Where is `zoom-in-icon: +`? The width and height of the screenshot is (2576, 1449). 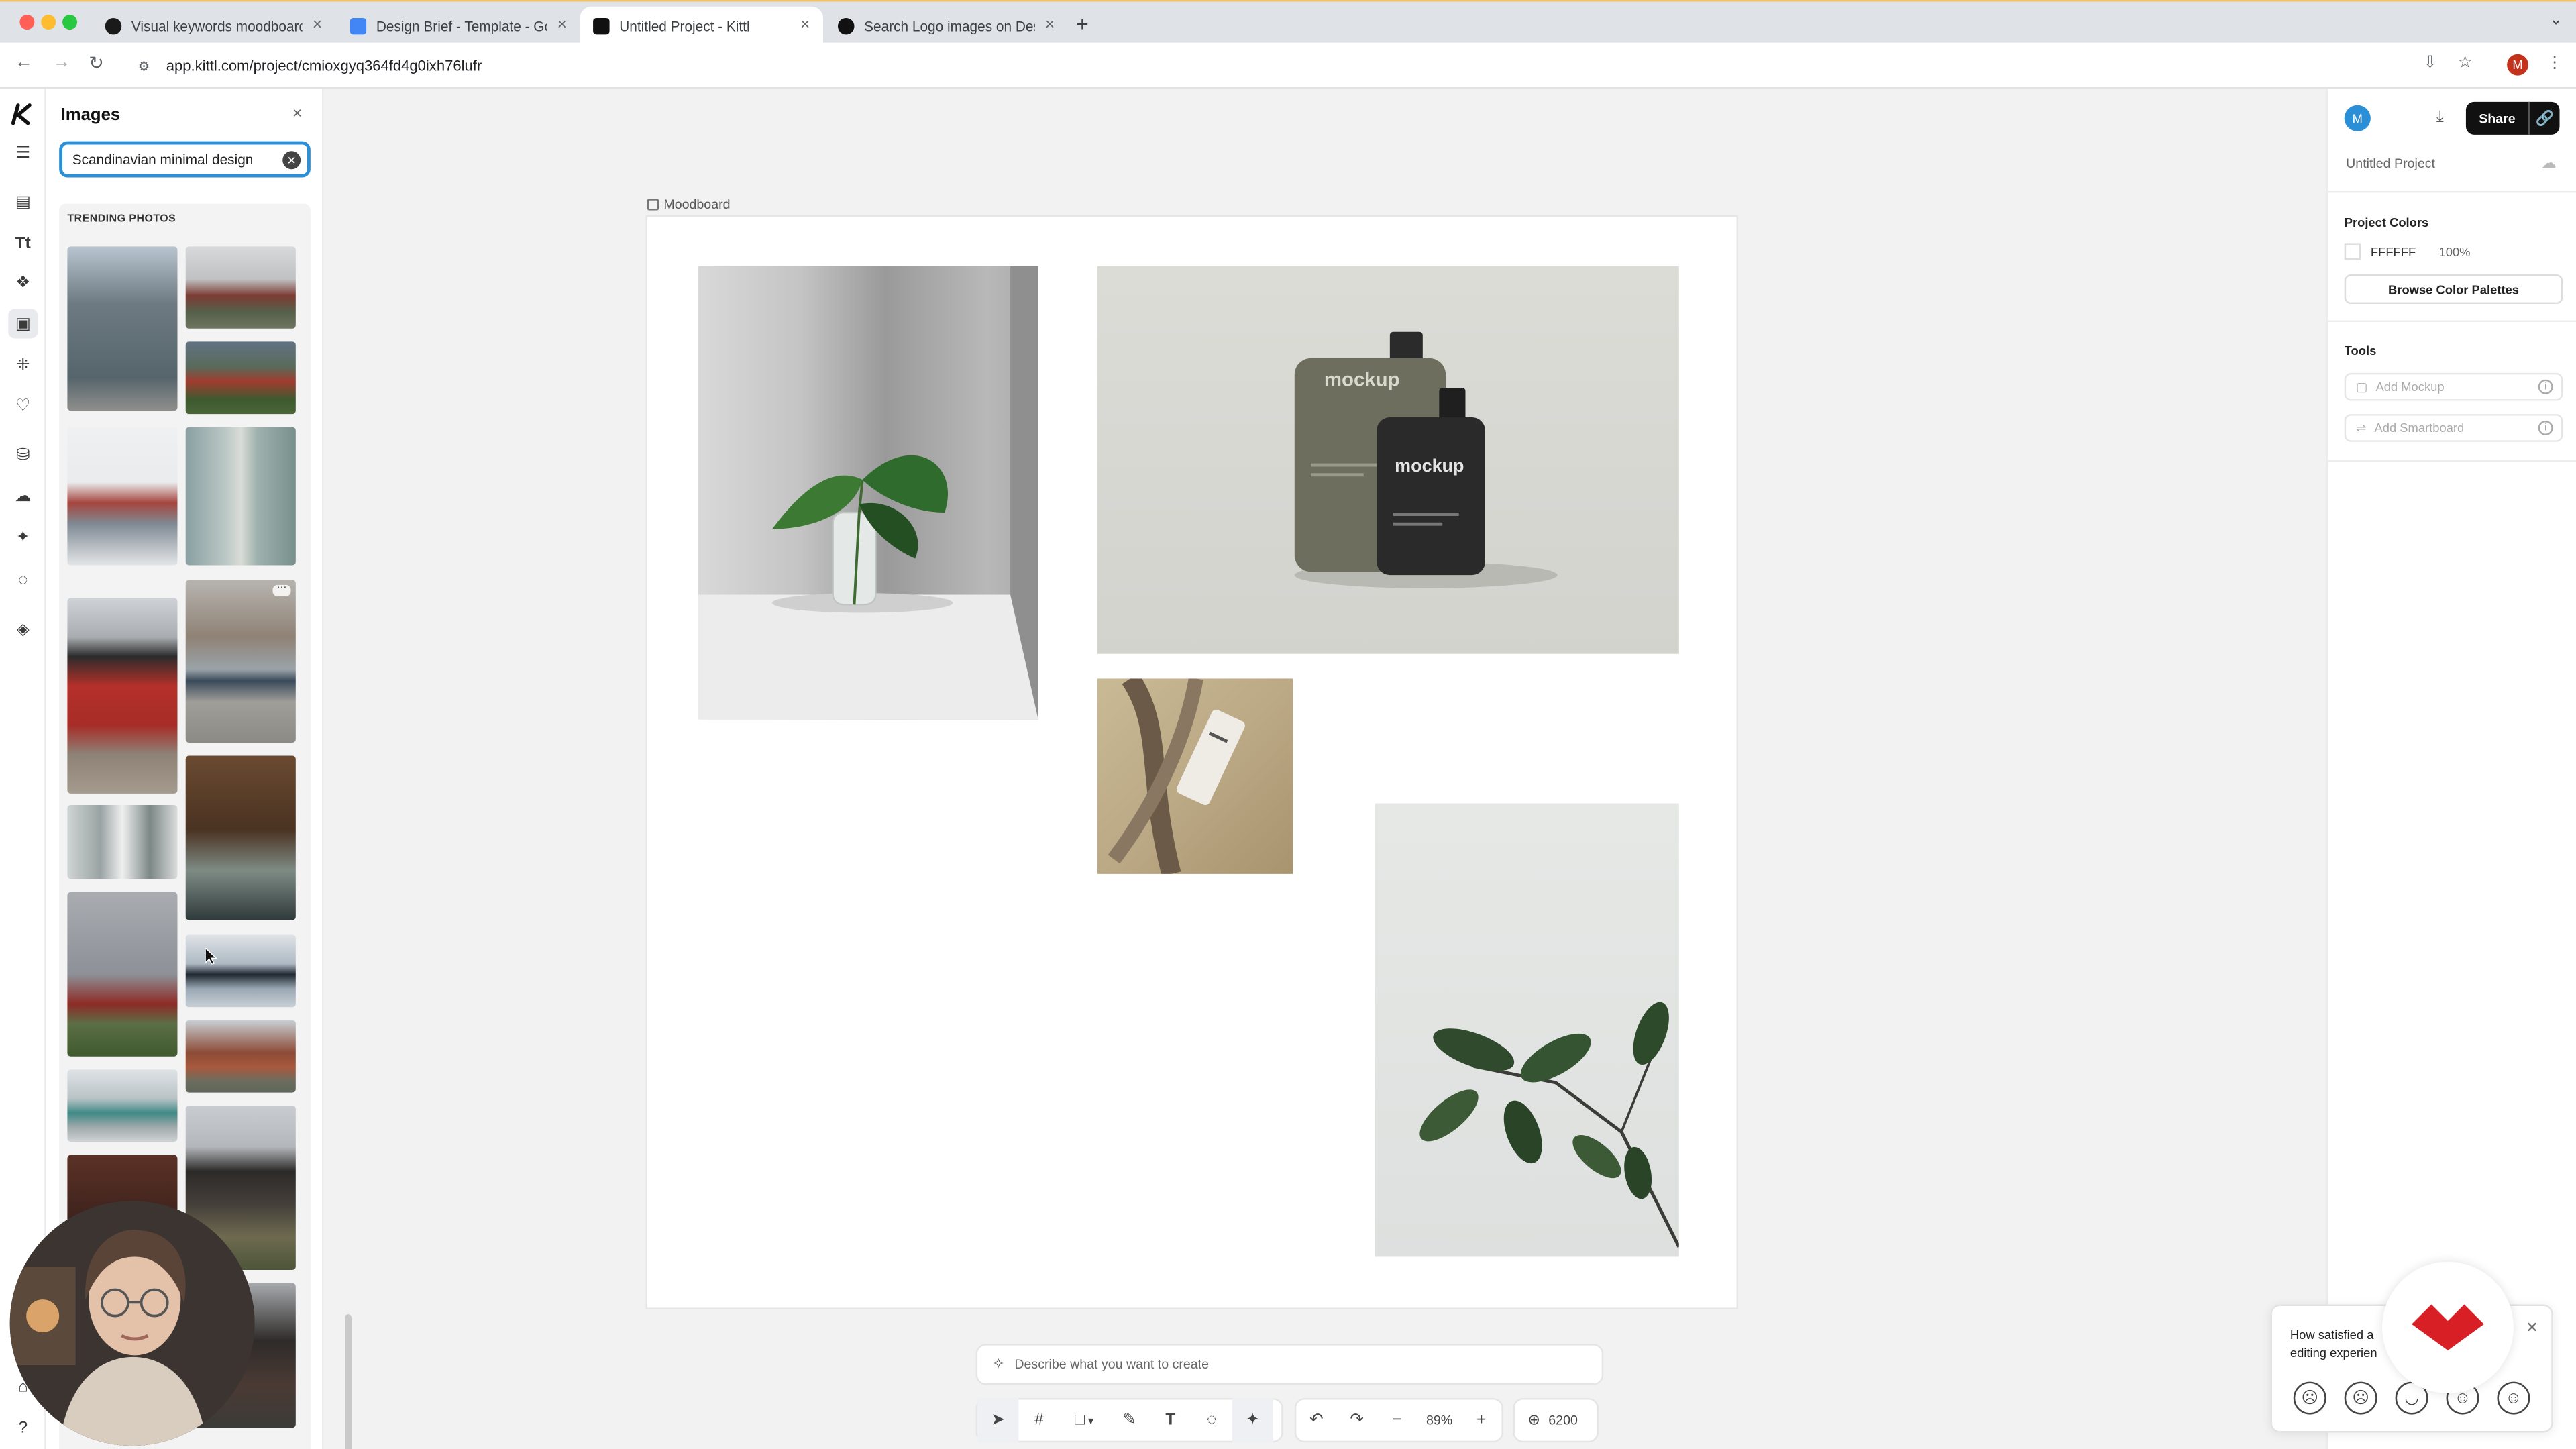
zoom-in-icon: + is located at coordinates (1481, 1420).